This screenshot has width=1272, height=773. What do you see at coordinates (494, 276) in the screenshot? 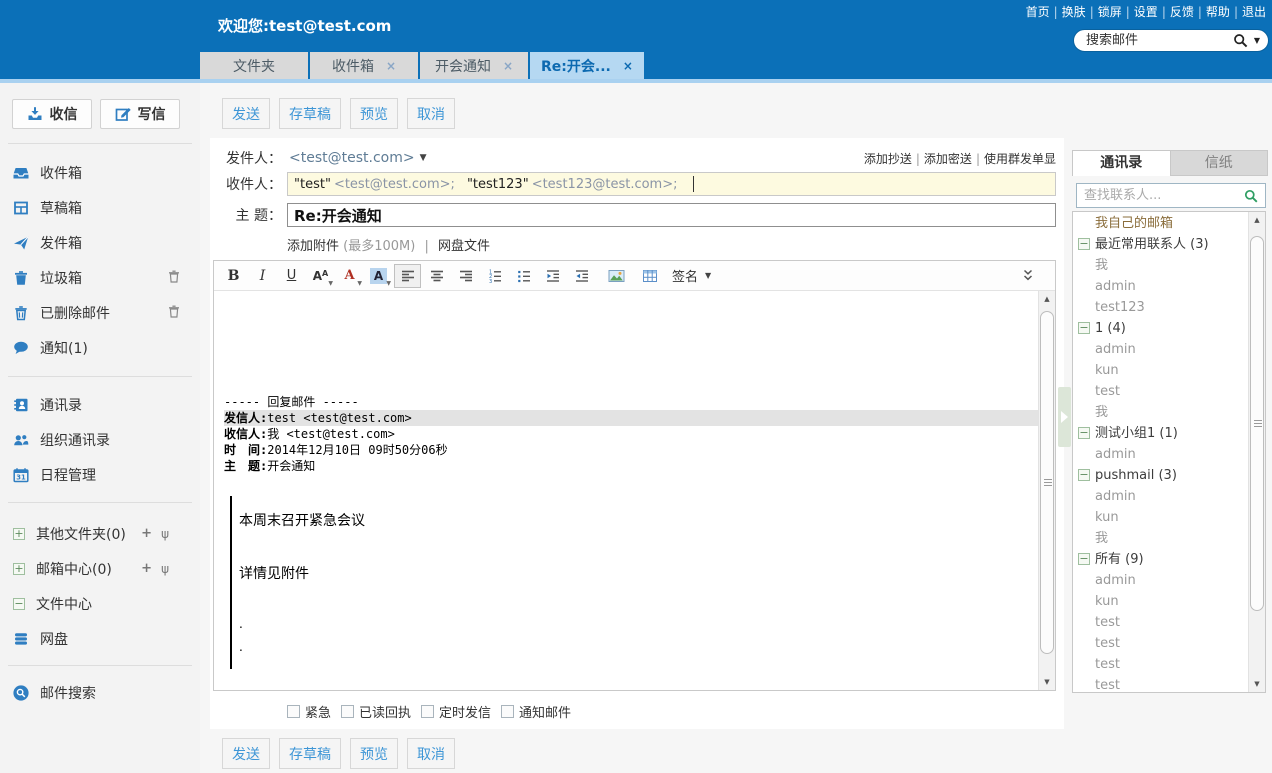
I see `ordered-list-button: 123` at bounding box center [494, 276].